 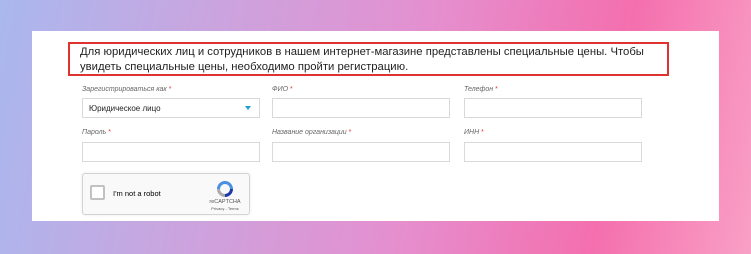 What do you see at coordinates (361, 152) in the screenshot?
I see `org-name-input` at bounding box center [361, 152].